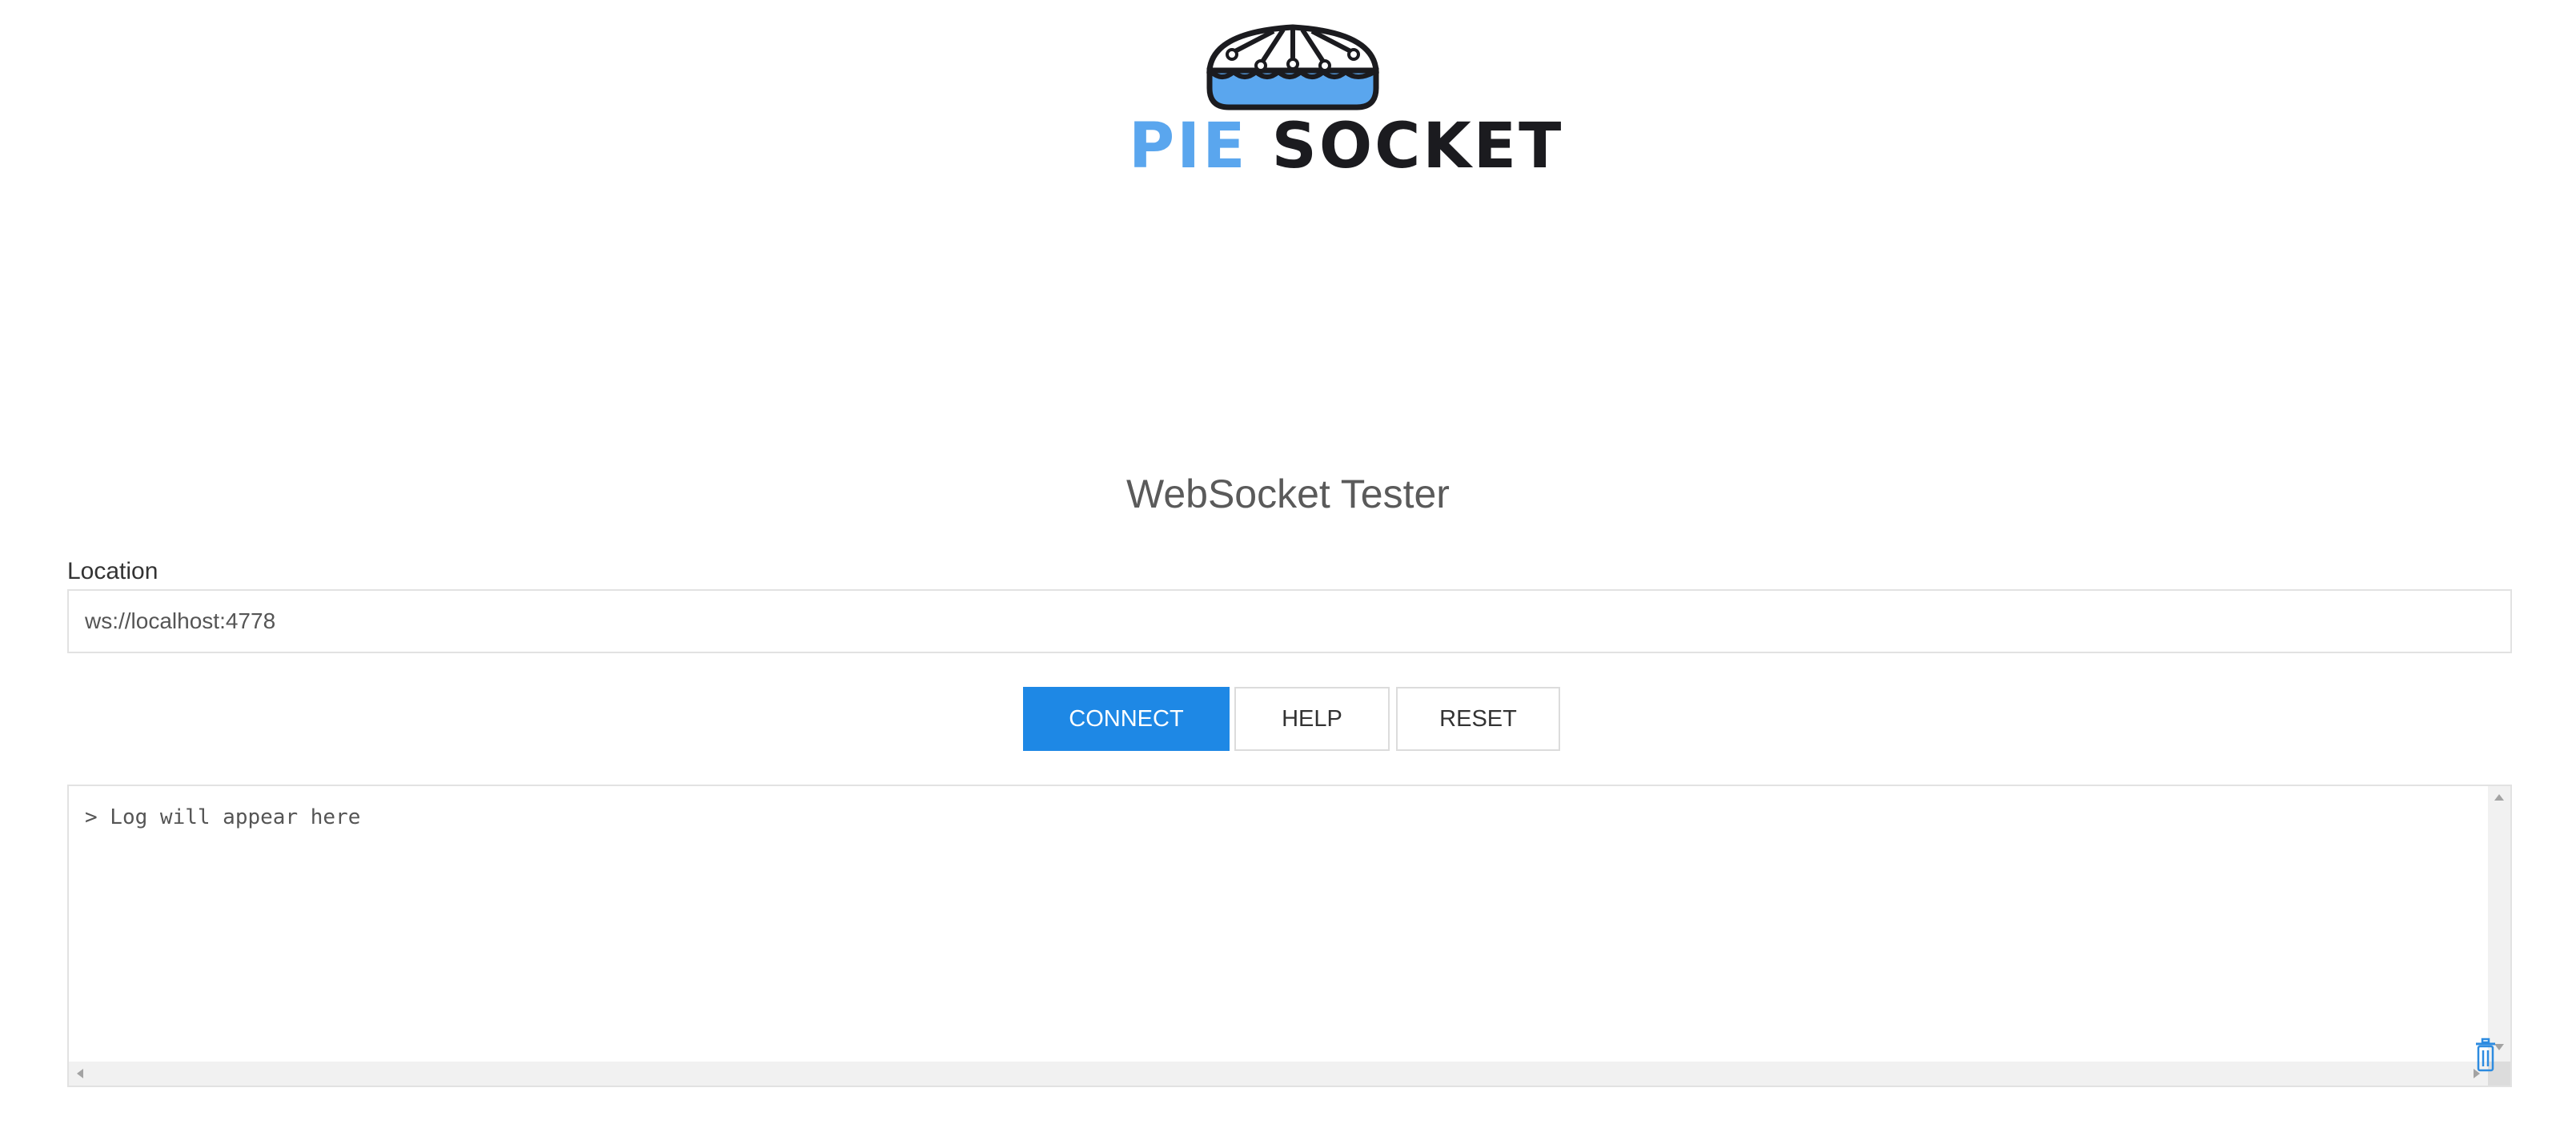 This screenshot has width=2576, height=1148. I want to click on reset-button: RESET, so click(1478, 719).